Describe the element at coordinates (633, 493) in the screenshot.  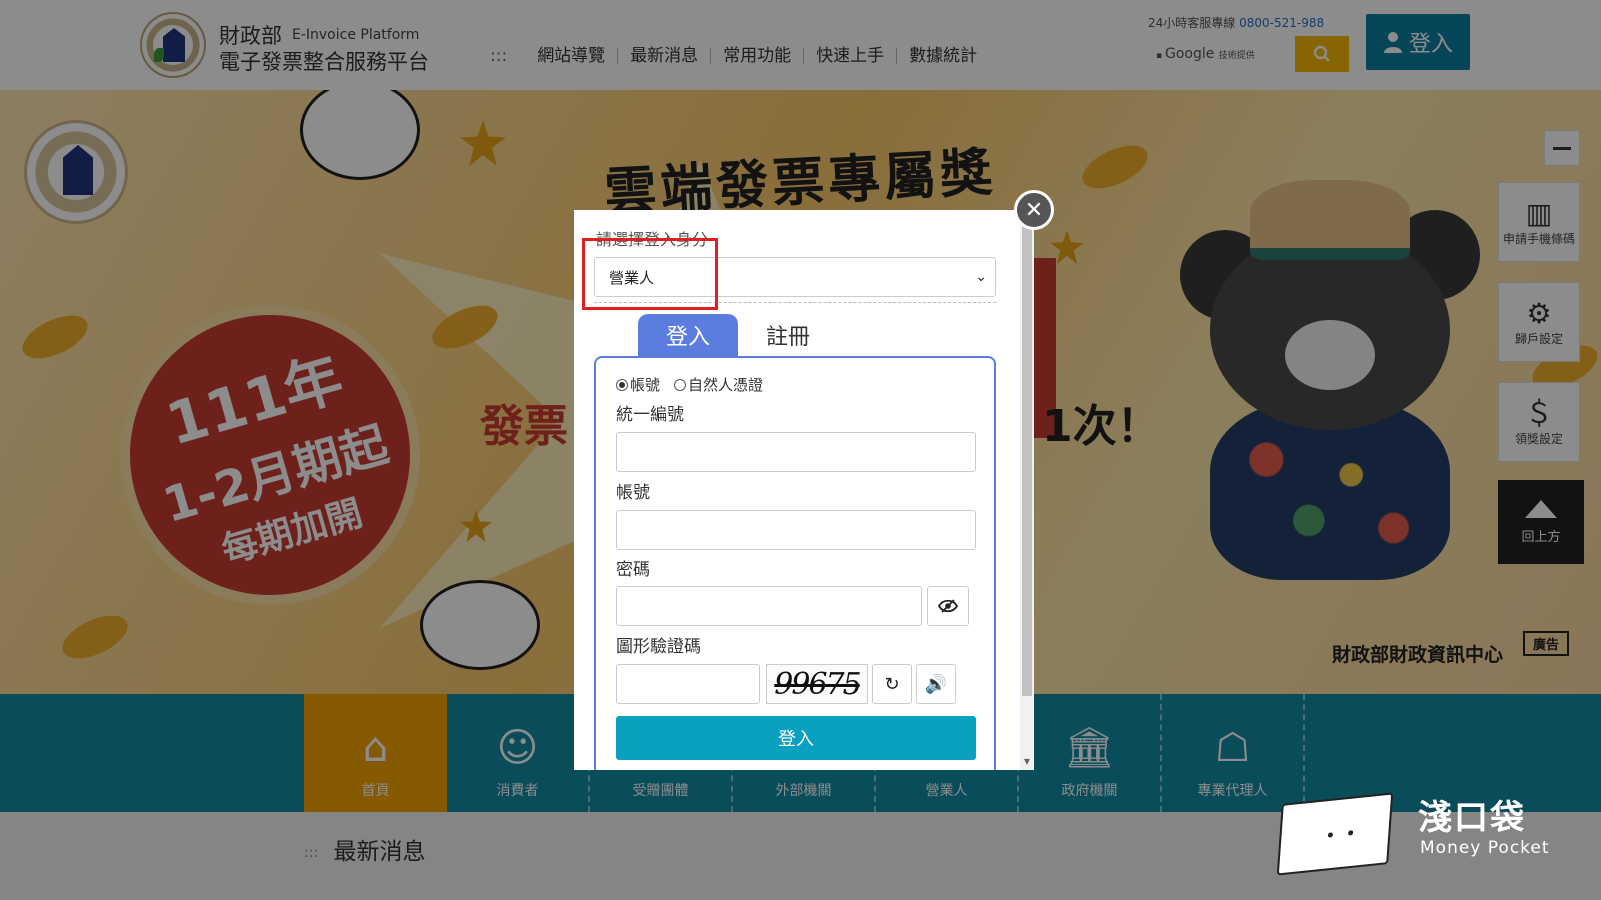
I see `account-label: 帳號` at that location.